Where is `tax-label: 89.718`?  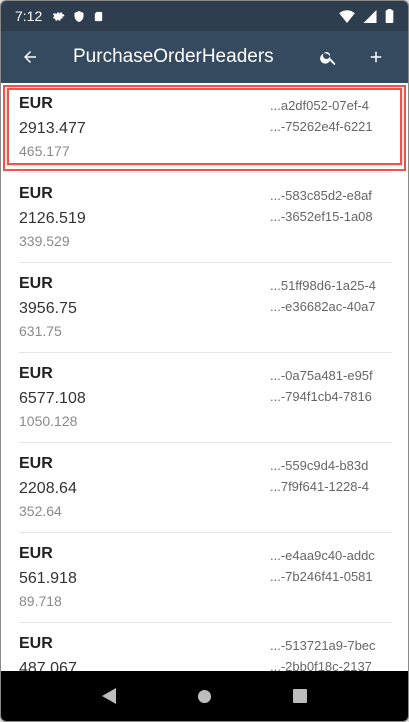 tax-label: 89.718 is located at coordinates (40, 601).